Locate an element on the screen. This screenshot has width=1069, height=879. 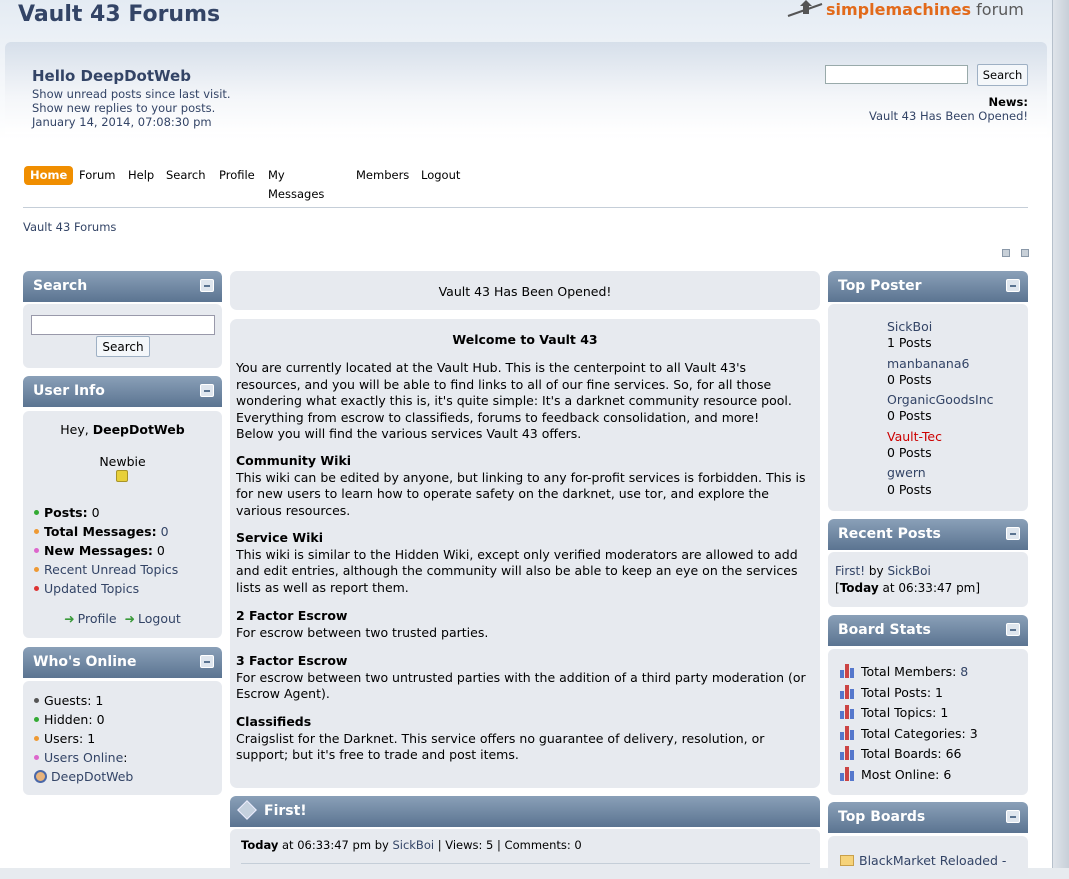
poster-name: manbanana6 is located at coordinates (940, 364).